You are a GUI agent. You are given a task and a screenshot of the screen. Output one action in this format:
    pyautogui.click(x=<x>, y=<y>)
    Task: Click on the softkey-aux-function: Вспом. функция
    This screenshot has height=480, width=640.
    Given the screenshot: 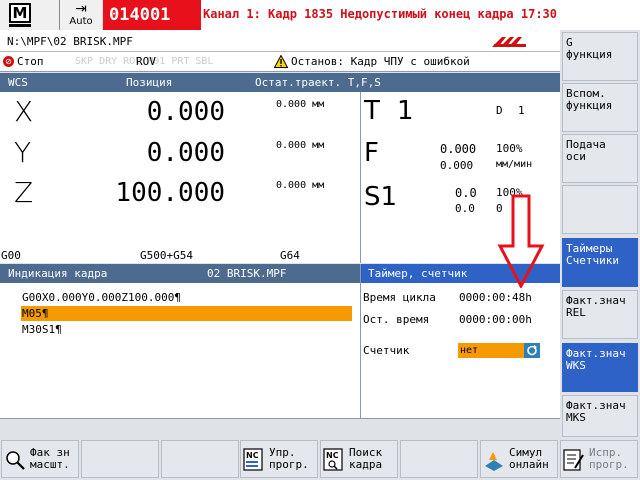 What is the action you would take?
    pyautogui.click(x=600, y=107)
    